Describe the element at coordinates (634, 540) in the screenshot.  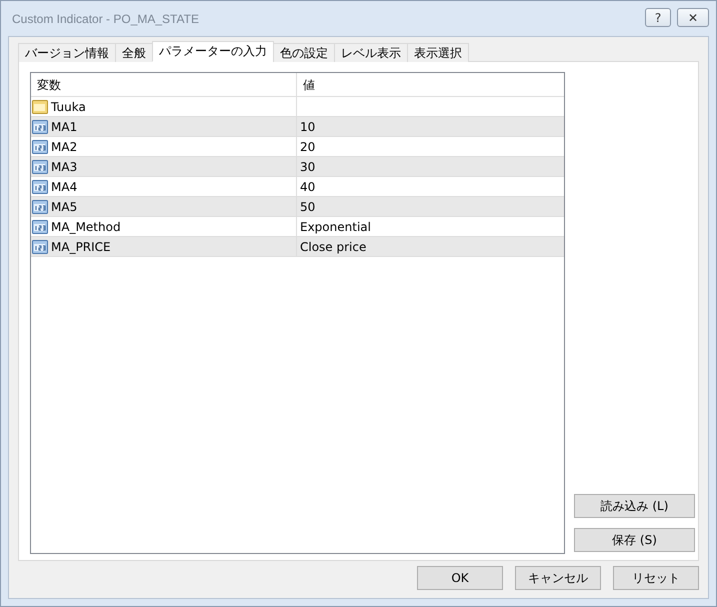
I see `save-button: 保存 (S)` at that location.